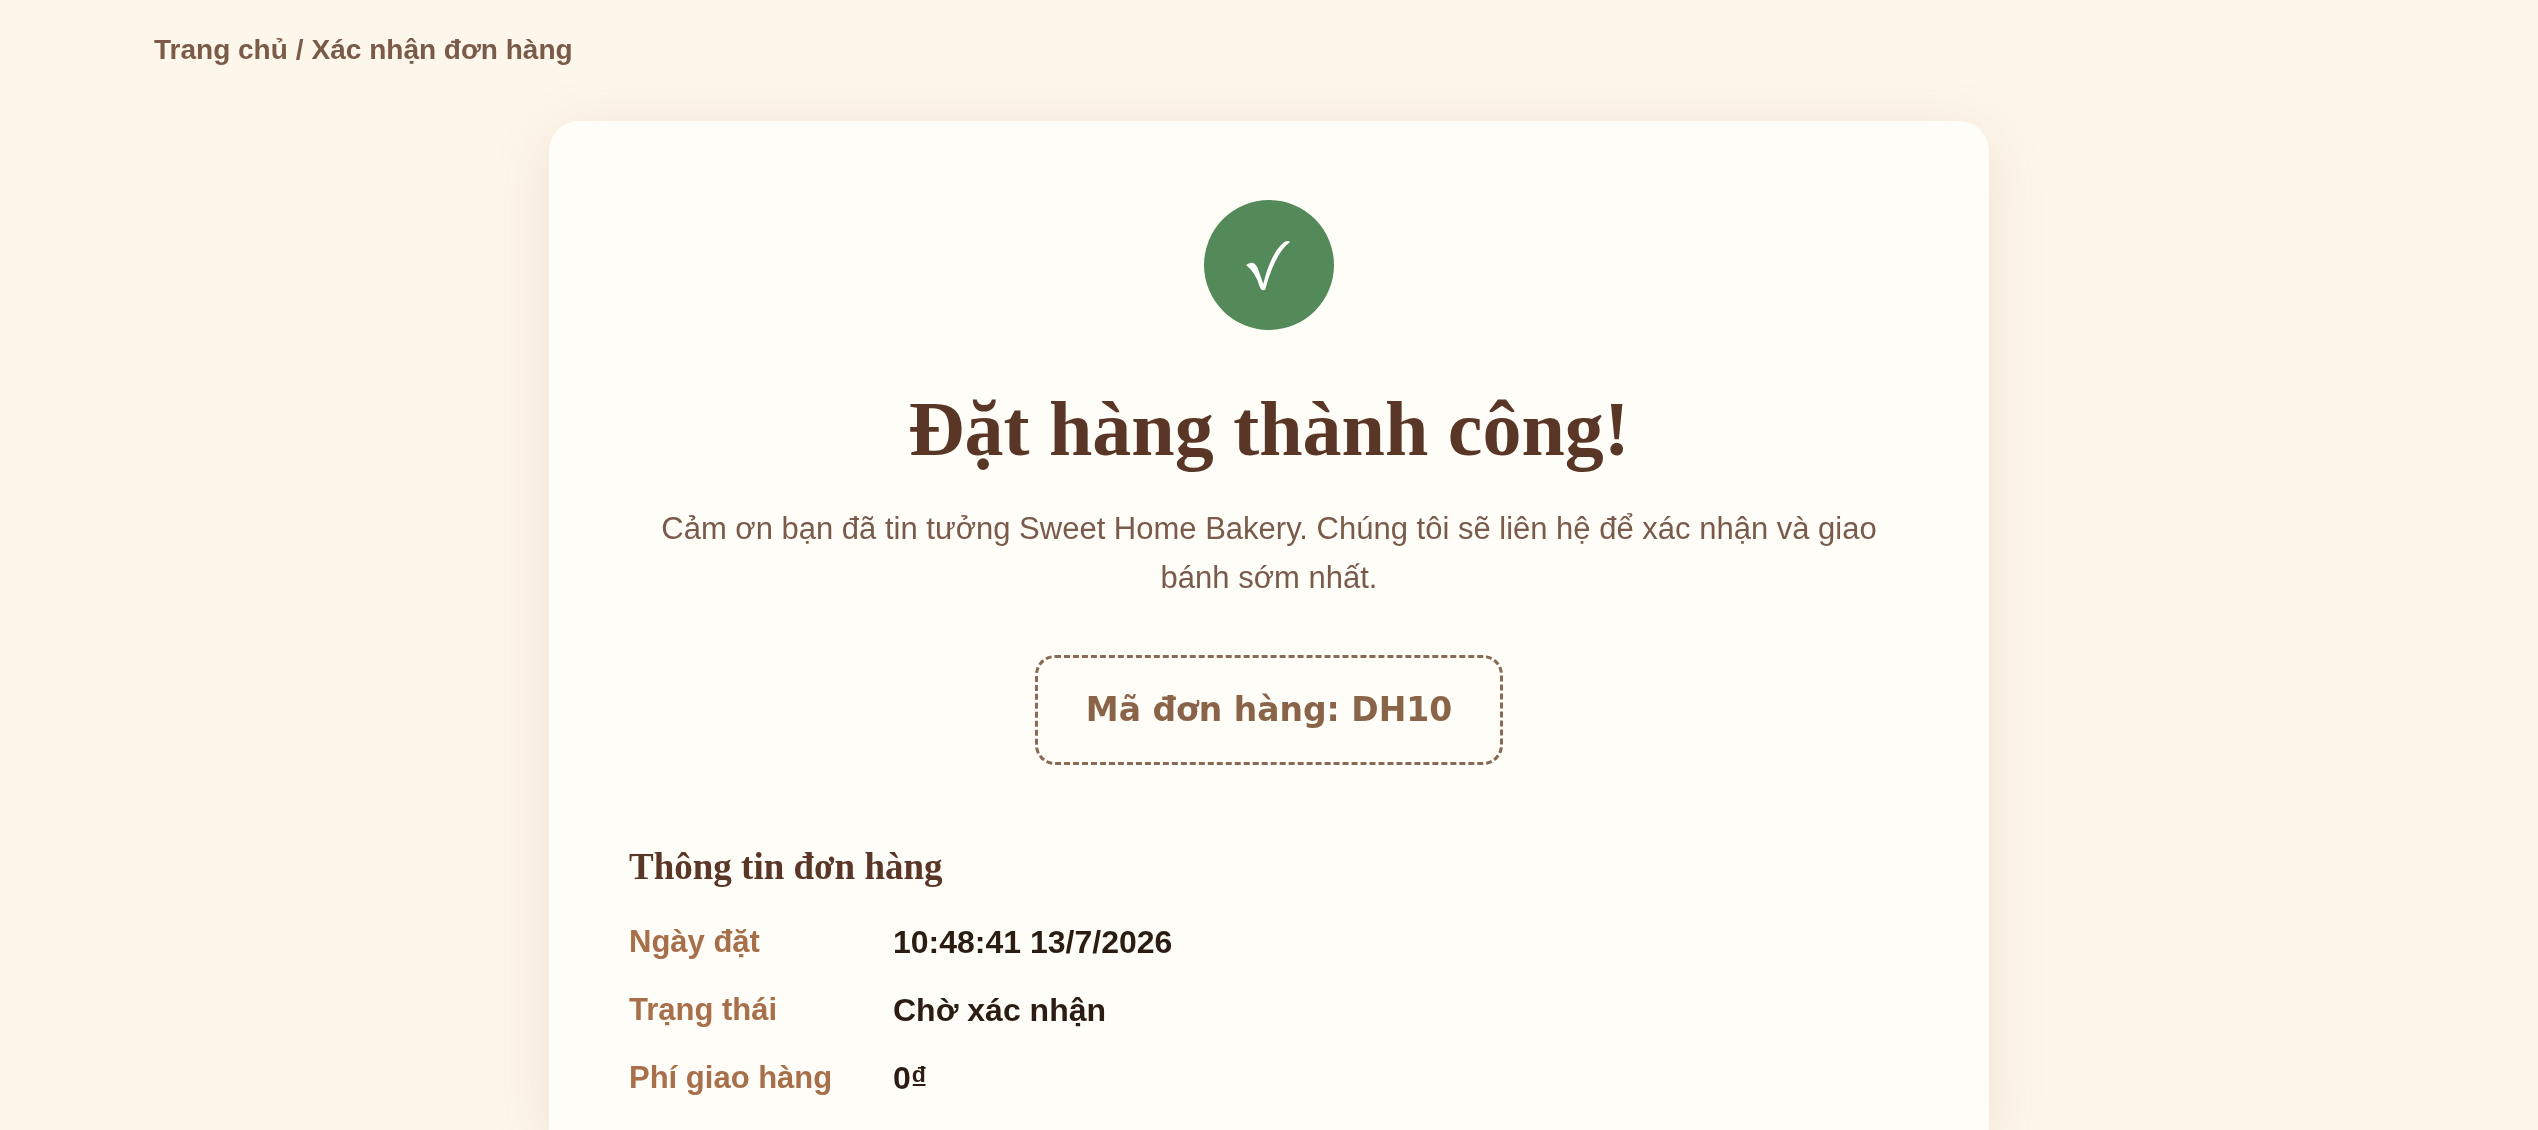  Describe the element at coordinates (703, 1009) in the screenshot. I see `info-label: Trạng thái` at that location.